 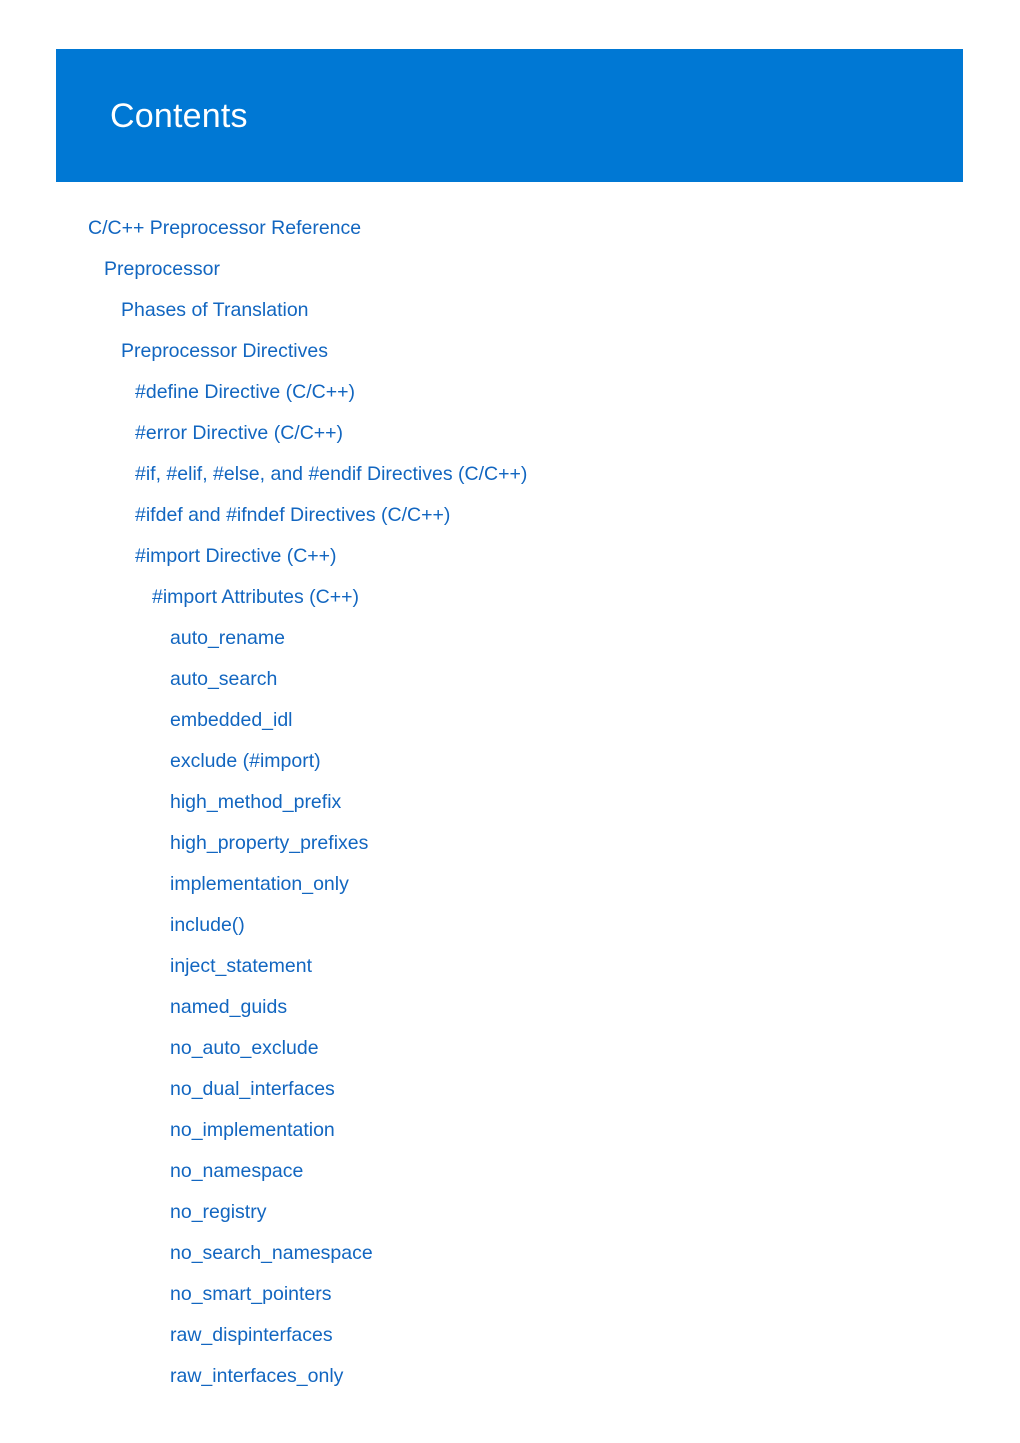 I want to click on toc-entry-label: no_dual_interfaces, so click(x=252, y=1089).